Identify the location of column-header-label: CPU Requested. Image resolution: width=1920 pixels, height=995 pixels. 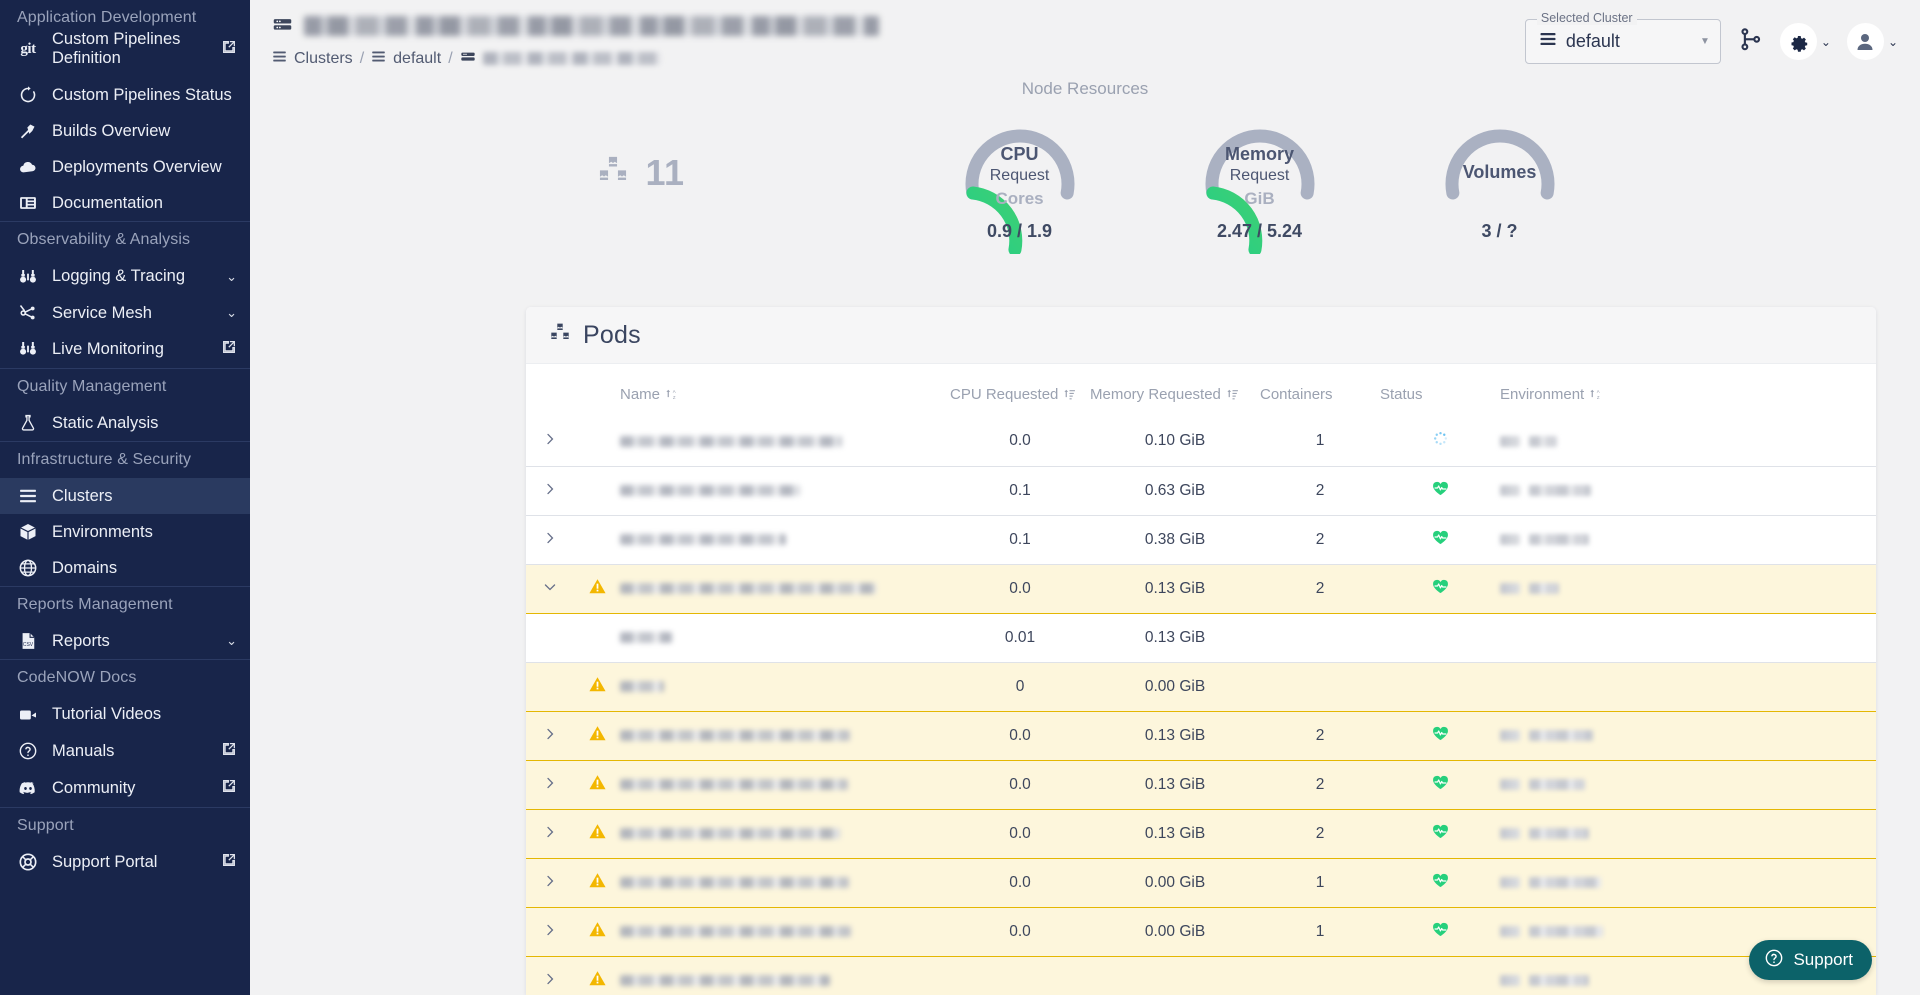
(1004, 394).